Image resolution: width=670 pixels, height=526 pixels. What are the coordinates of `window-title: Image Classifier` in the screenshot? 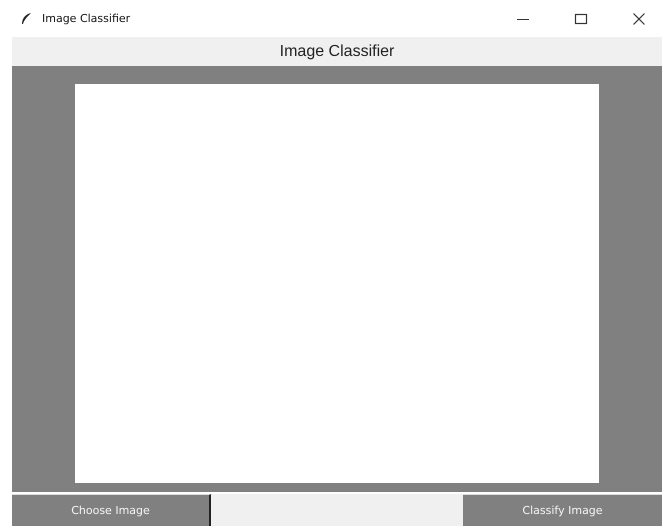 It's located at (86, 18).